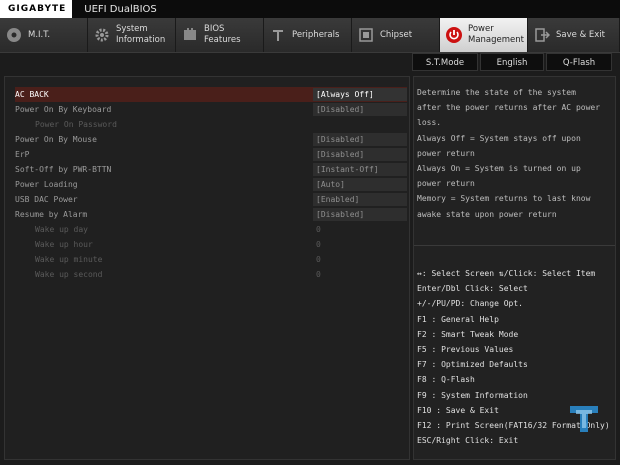  Describe the element at coordinates (76, 124) in the screenshot. I see `setting-label: Power On Password` at that location.